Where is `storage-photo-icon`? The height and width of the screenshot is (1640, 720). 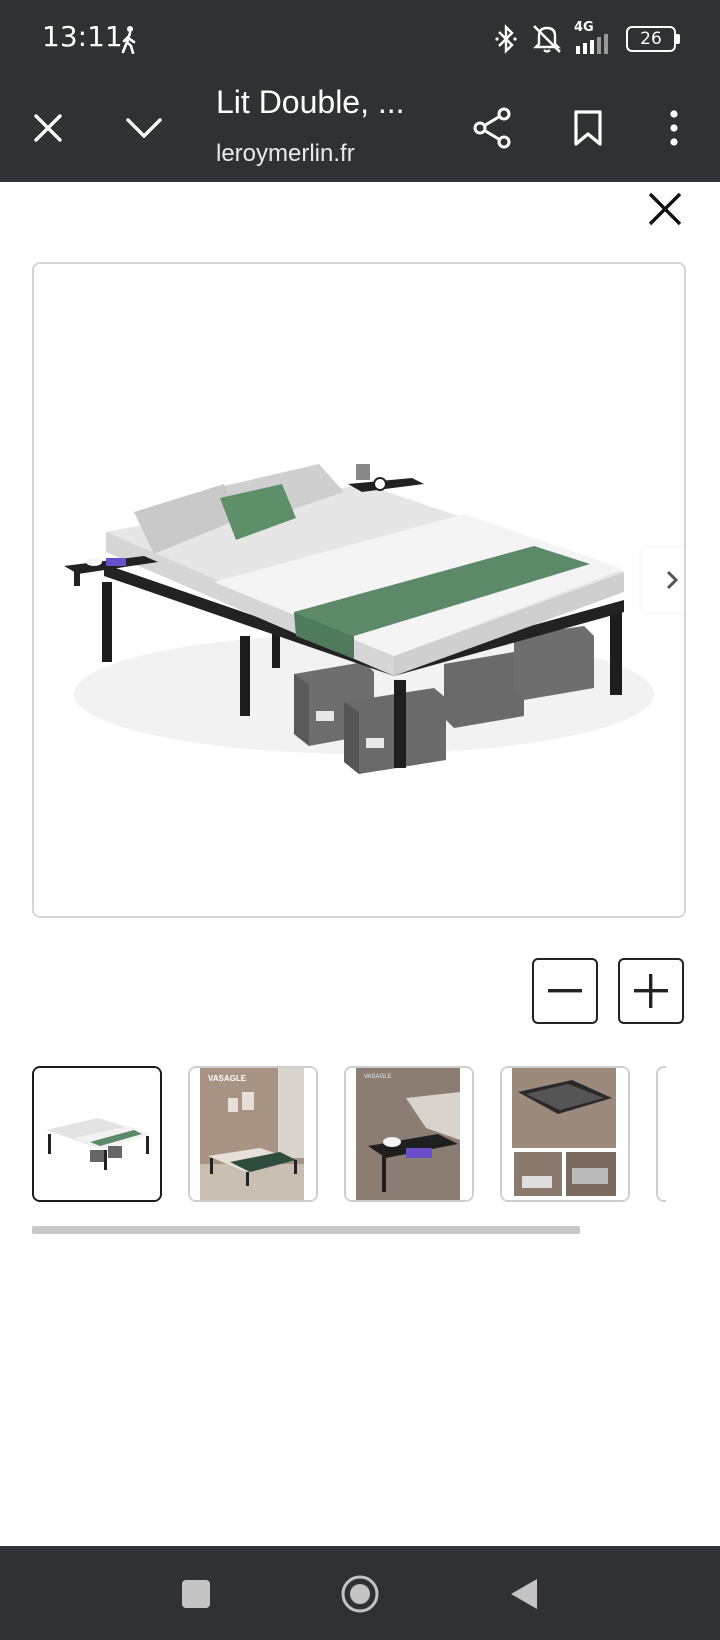 storage-photo-icon is located at coordinates (565, 1134).